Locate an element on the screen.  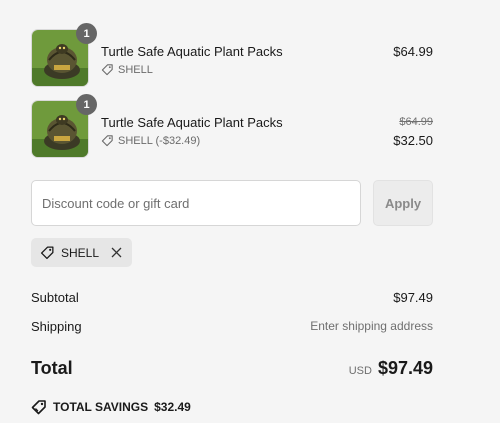
apply-button: Apply is located at coordinates (403, 203).